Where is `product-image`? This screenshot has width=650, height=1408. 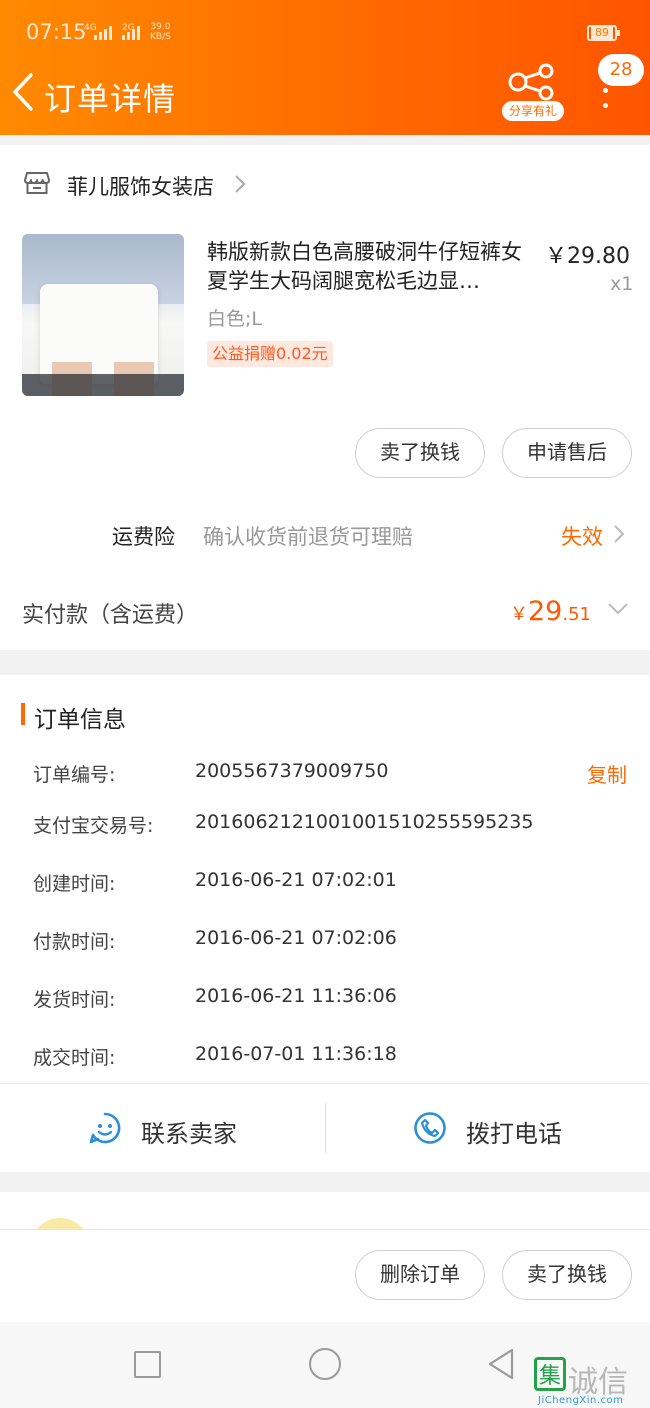
product-image is located at coordinates (103, 315).